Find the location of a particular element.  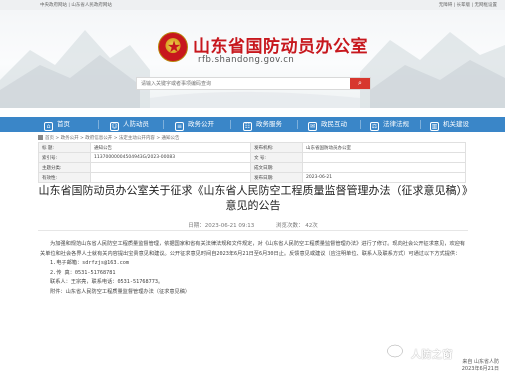

info-key: 发布日期: is located at coordinates (276, 177).